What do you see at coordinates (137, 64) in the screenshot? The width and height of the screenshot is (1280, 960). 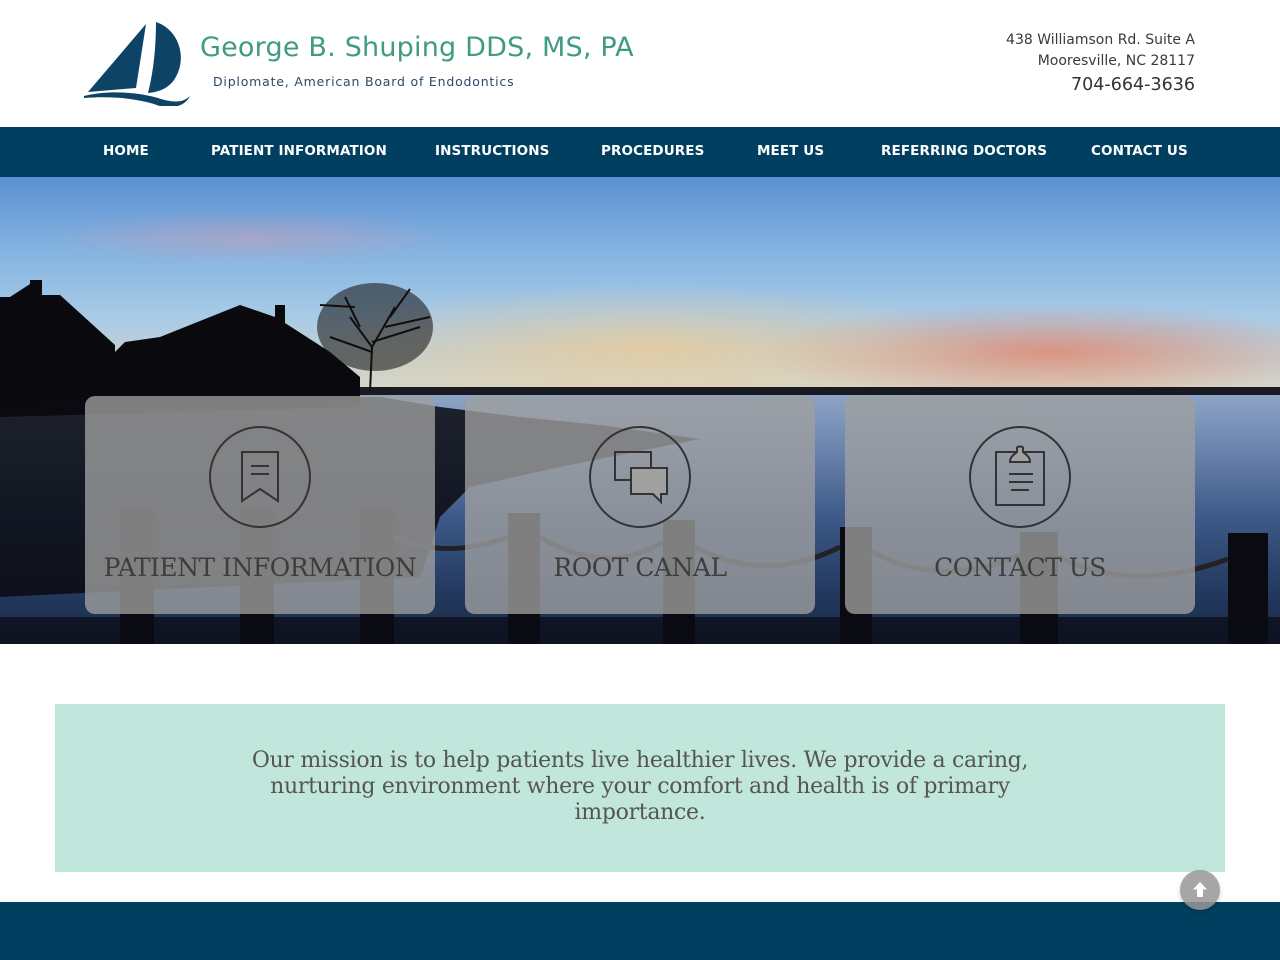 I see `sailboat-logo-icon` at bounding box center [137, 64].